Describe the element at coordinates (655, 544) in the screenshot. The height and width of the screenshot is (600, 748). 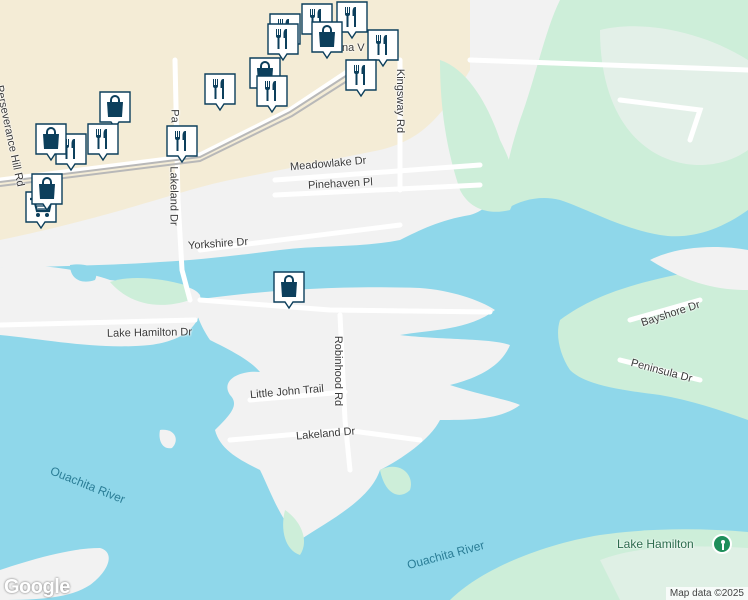
I see `poi-label-lake-hamilton: Lake Hamilton` at that location.